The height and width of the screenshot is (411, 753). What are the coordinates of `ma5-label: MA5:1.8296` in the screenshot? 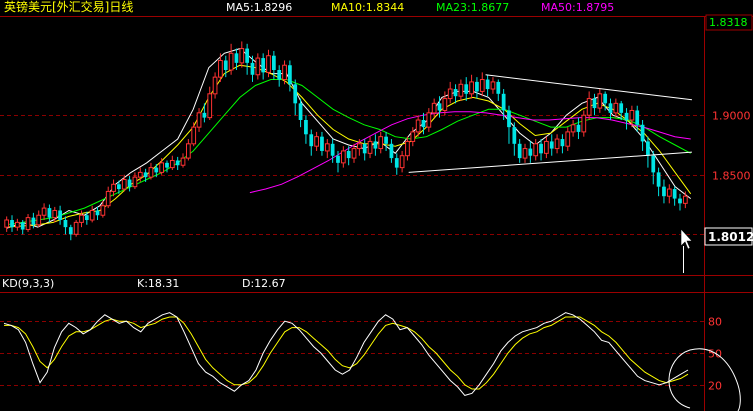 It's located at (259, 7).